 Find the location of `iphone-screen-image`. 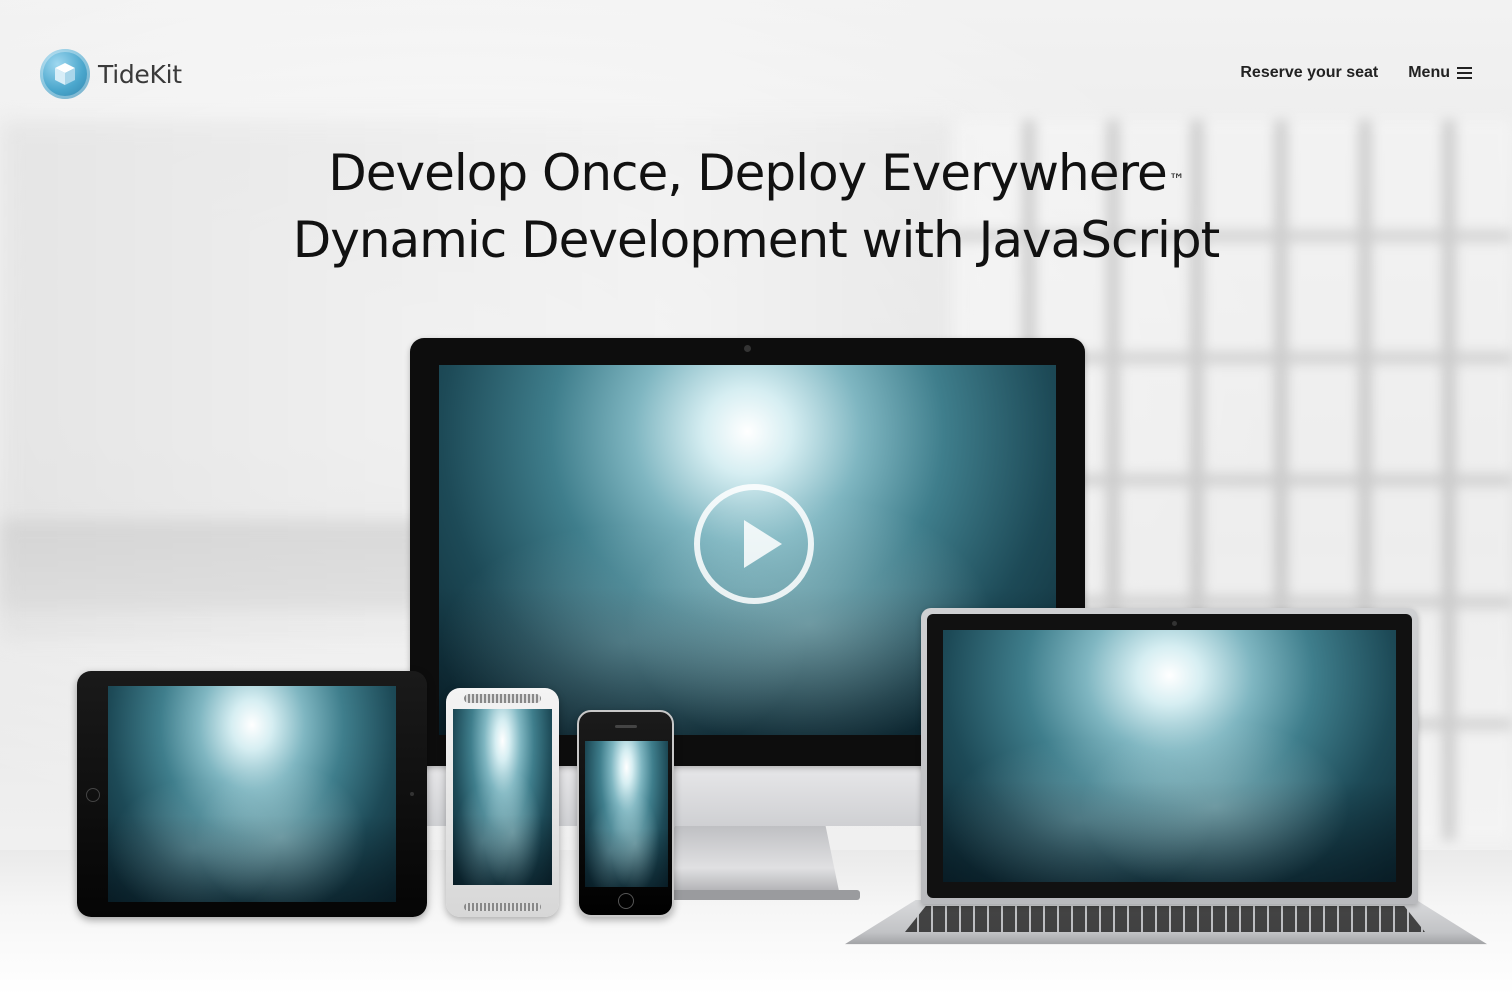

iphone-screen-image is located at coordinates (626, 814).